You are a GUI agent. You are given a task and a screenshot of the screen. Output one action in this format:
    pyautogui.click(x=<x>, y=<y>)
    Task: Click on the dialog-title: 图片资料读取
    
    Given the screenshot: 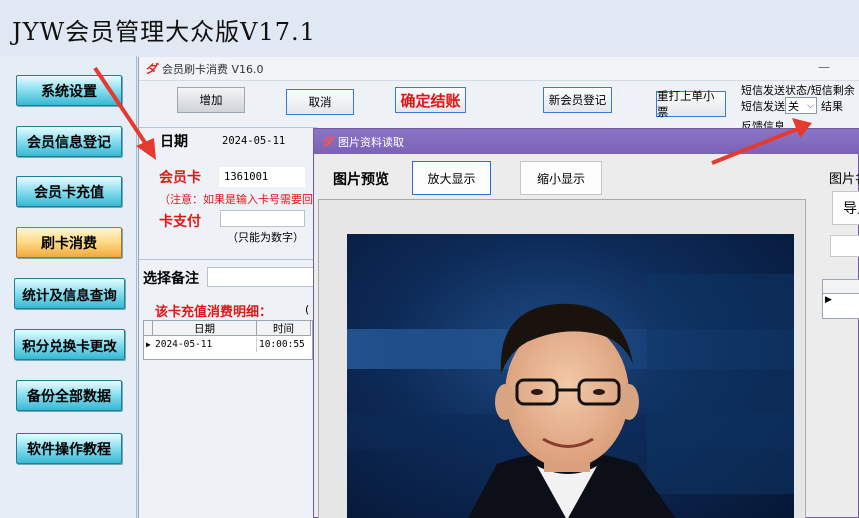 What is the action you would take?
    pyautogui.click(x=371, y=142)
    